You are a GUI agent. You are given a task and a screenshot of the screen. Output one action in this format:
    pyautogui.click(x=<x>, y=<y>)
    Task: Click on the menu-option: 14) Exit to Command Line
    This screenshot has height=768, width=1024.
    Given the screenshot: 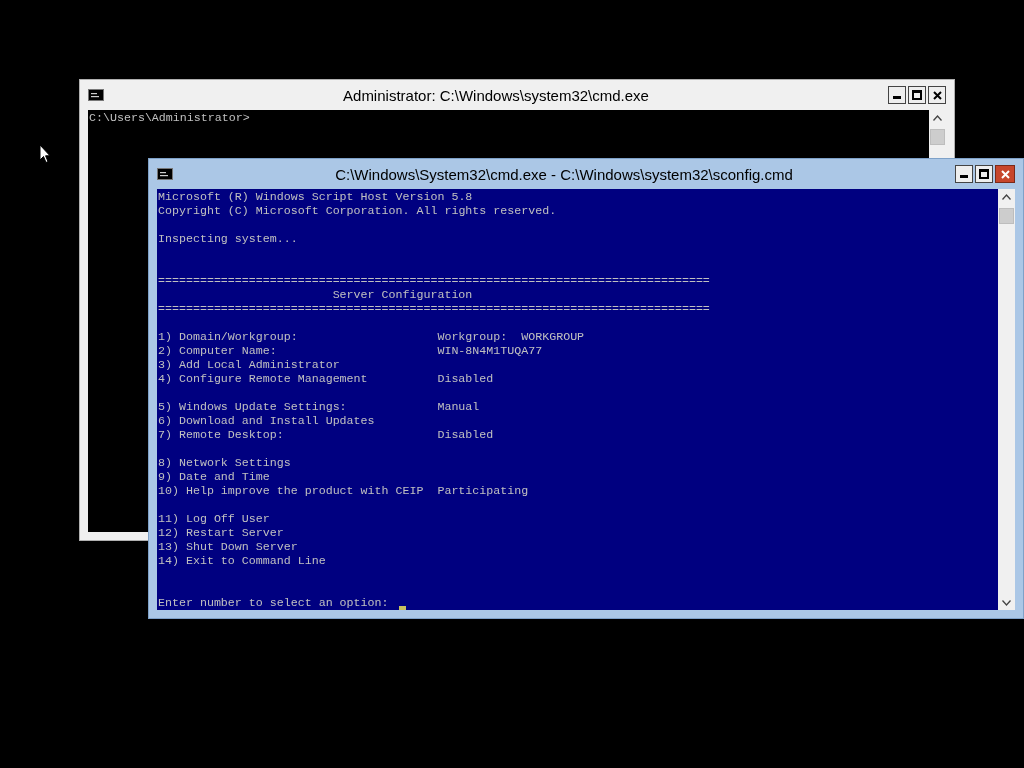 What is the action you would take?
    pyautogui.click(x=298, y=561)
    